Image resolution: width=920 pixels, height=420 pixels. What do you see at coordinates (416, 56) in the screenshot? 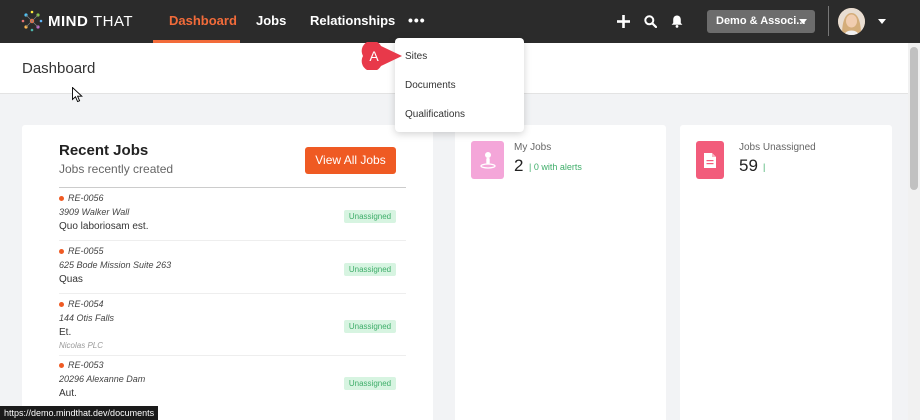
I see `menu-item-sites: Sites` at bounding box center [416, 56].